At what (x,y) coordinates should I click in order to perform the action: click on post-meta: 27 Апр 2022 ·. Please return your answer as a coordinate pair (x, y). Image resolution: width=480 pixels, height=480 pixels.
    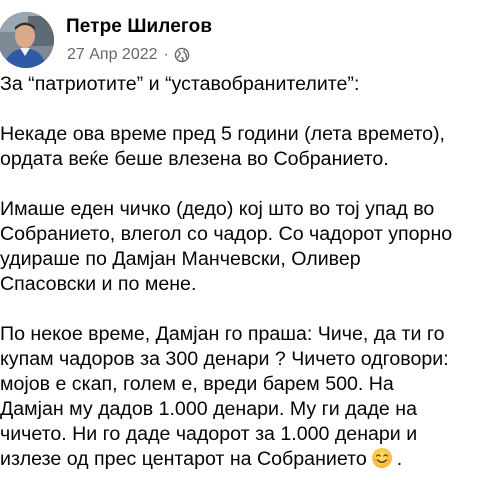
    Looking at the image, I should click on (128, 55).